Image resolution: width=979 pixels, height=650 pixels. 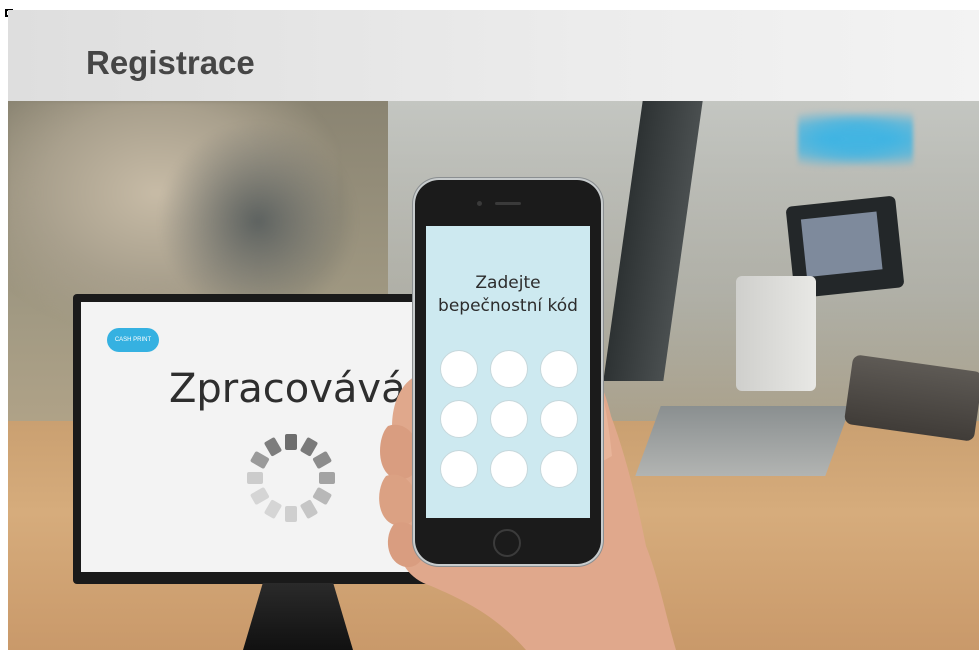 What do you see at coordinates (170, 62) in the screenshot?
I see `page-title: Registrace` at bounding box center [170, 62].